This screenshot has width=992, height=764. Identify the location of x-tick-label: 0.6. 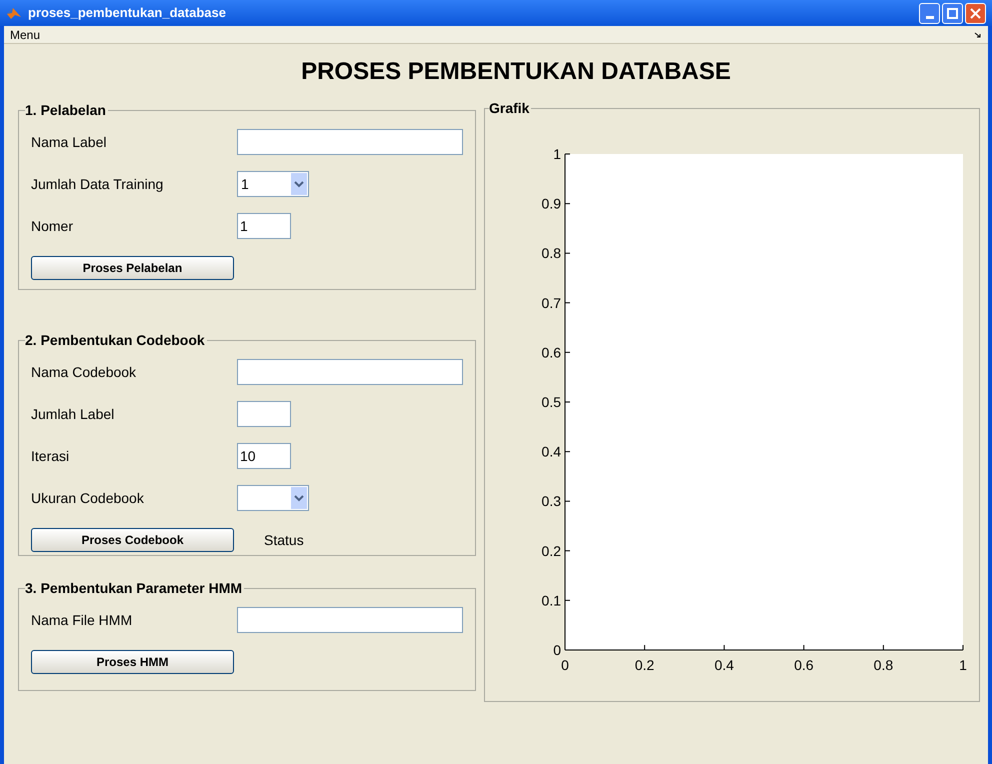
(804, 665).